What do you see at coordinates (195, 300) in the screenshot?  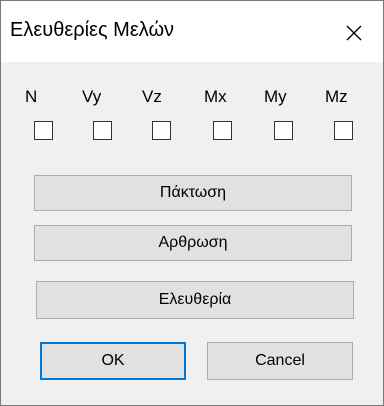 I see `free-button: Ελευθερία` at bounding box center [195, 300].